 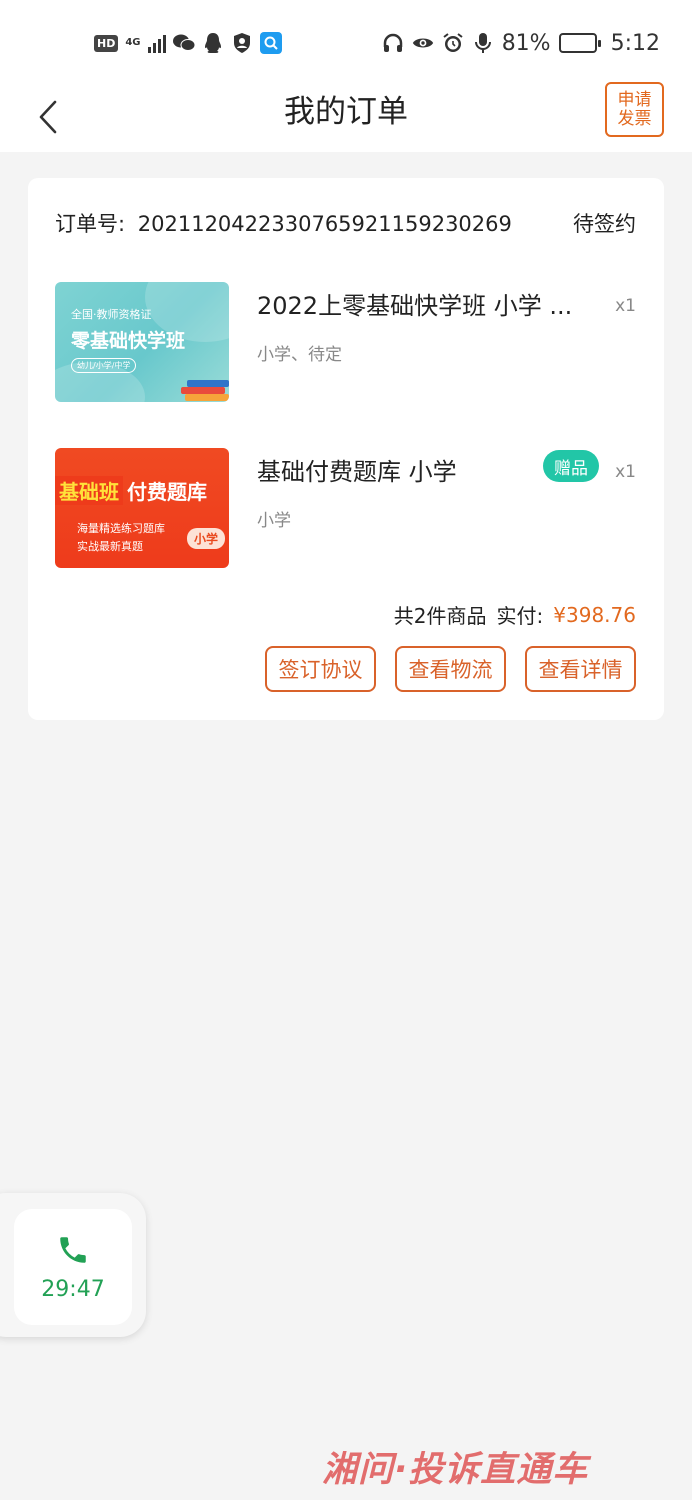 I want to click on clock: 5:12, so click(x=635, y=43).